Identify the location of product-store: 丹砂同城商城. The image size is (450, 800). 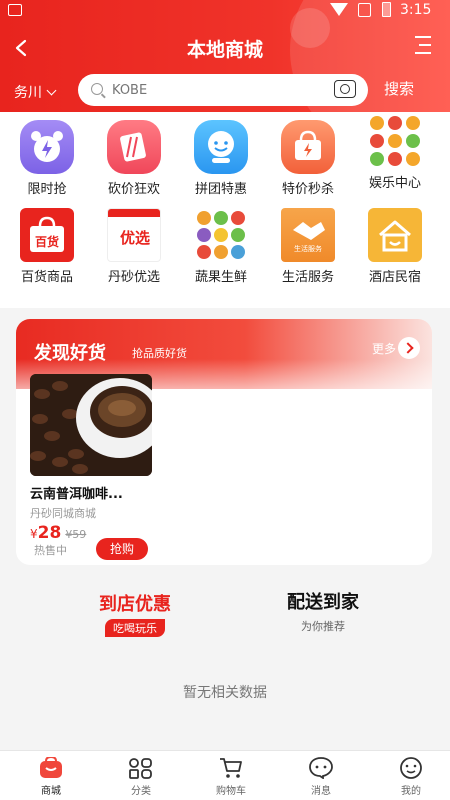
(63, 513).